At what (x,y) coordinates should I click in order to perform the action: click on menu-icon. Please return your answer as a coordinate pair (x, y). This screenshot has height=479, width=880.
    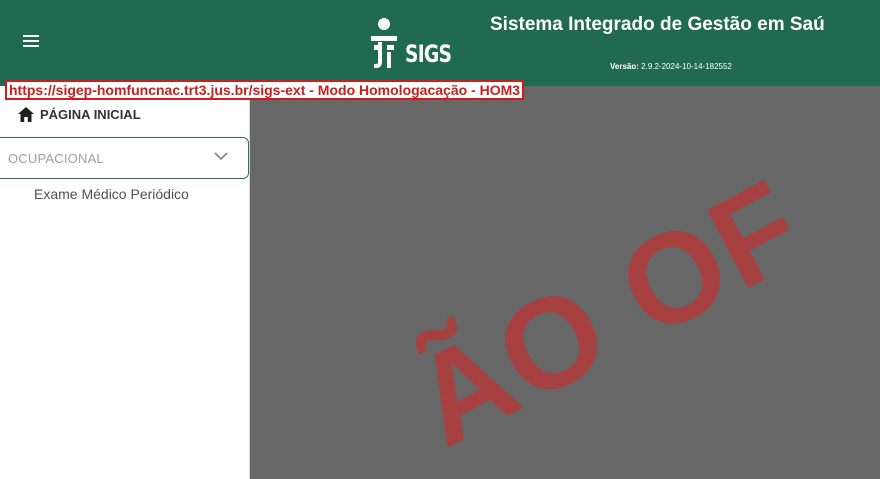
    Looking at the image, I should click on (34, 42).